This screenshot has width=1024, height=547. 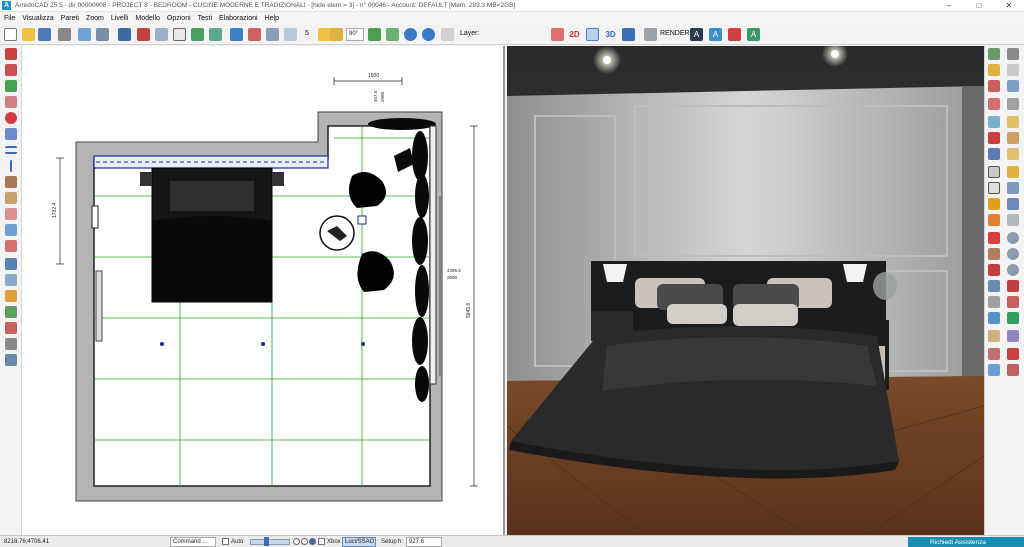 What do you see at coordinates (966, 542) in the screenshot?
I see `assistance-button: Richiedi Assistenza` at bounding box center [966, 542].